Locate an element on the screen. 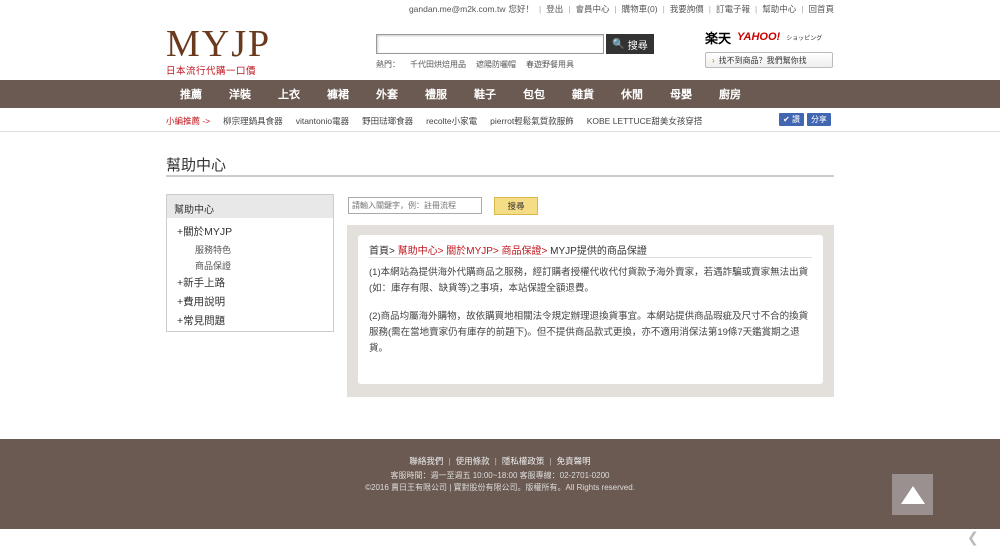 The height and width of the screenshot is (558, 1000). sidebar-subitem: 商品保證 is located at coordinates (255, 266).